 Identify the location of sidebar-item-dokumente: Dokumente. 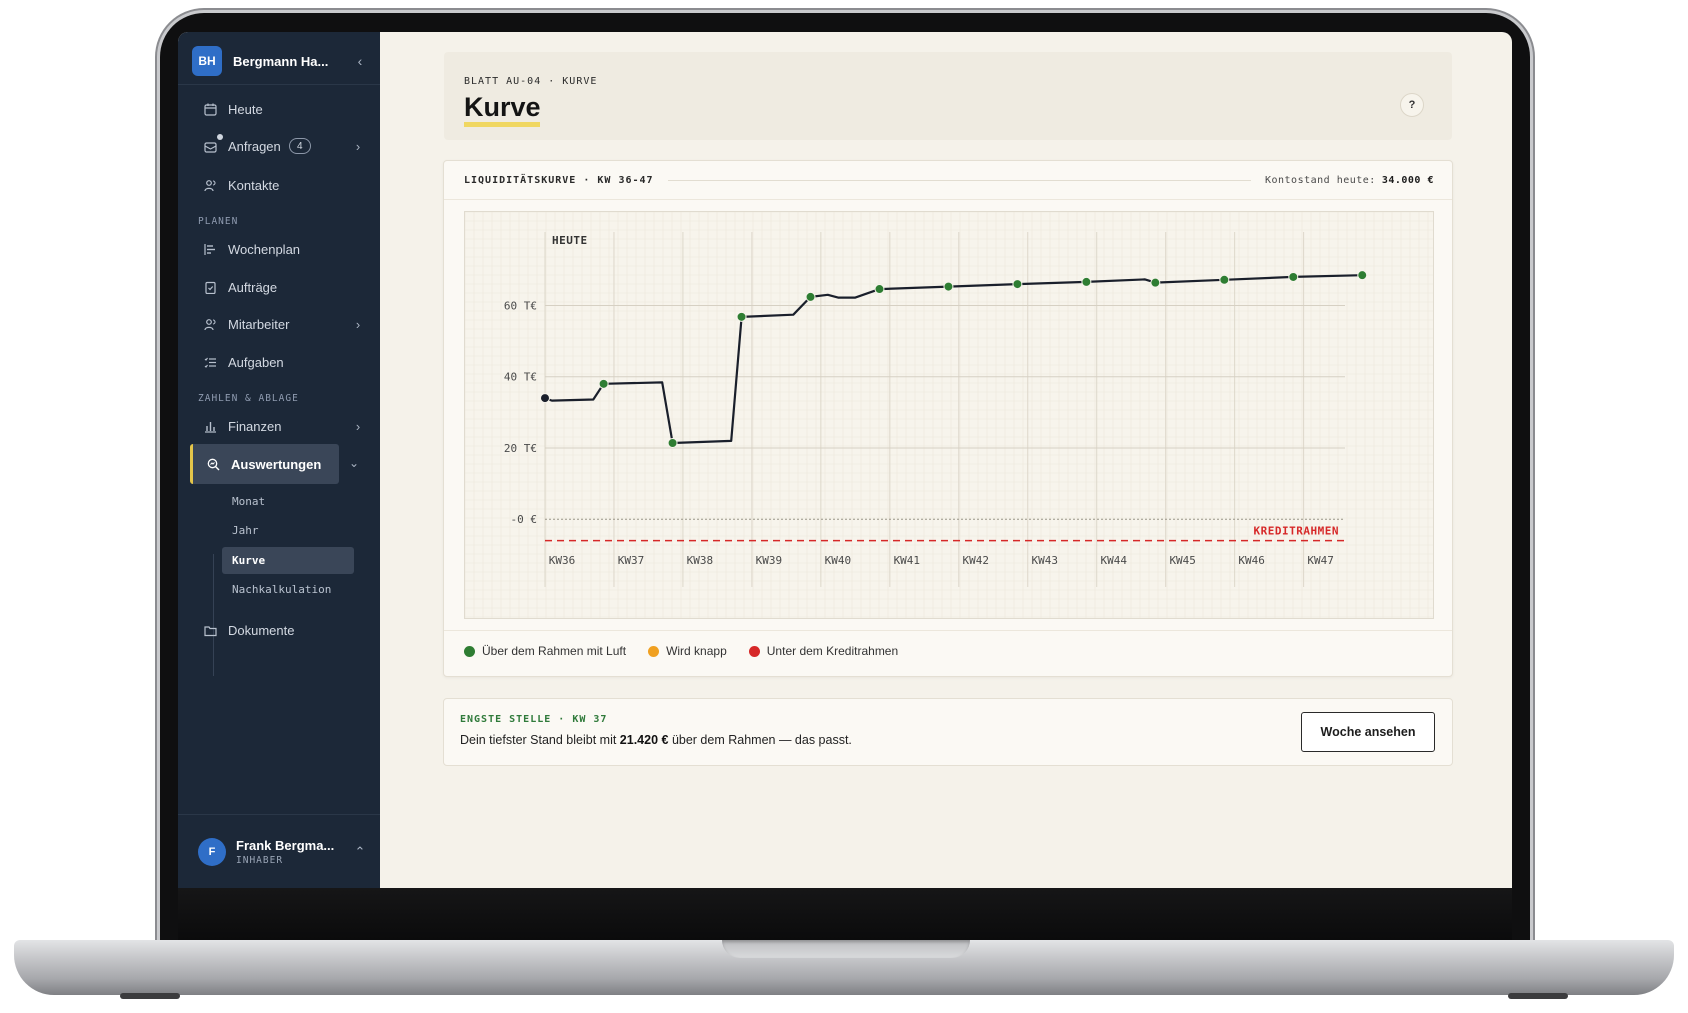
(278, 630).